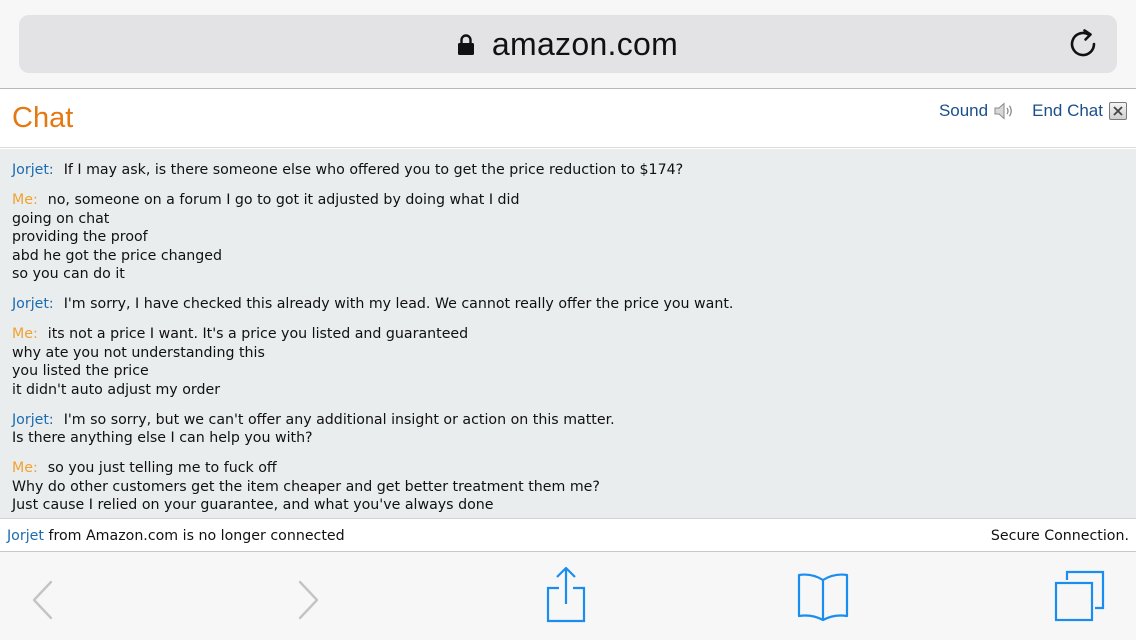 The height and width of the screenshot is (640, 1136). I want to click on chevron-right-icon, so click(308, 602).